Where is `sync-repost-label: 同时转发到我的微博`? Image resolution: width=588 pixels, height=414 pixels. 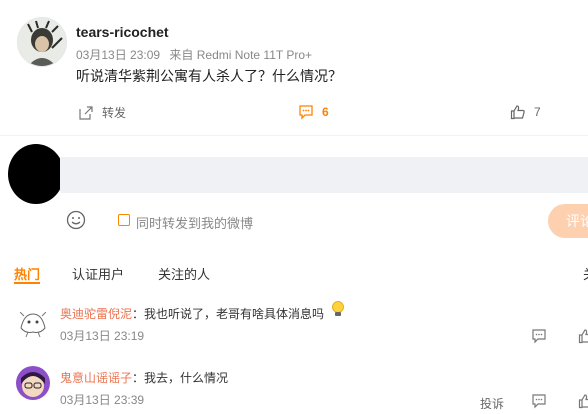 sync-repost-label: 同时转发到我的微博 is located at coordinates (194, 222).